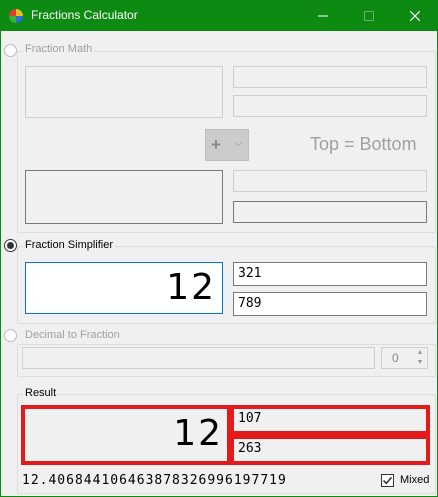 The image size is (438, 497). I want to click on decimal-to-fraction-label: Decimal to Fraction, so click(72, 335).